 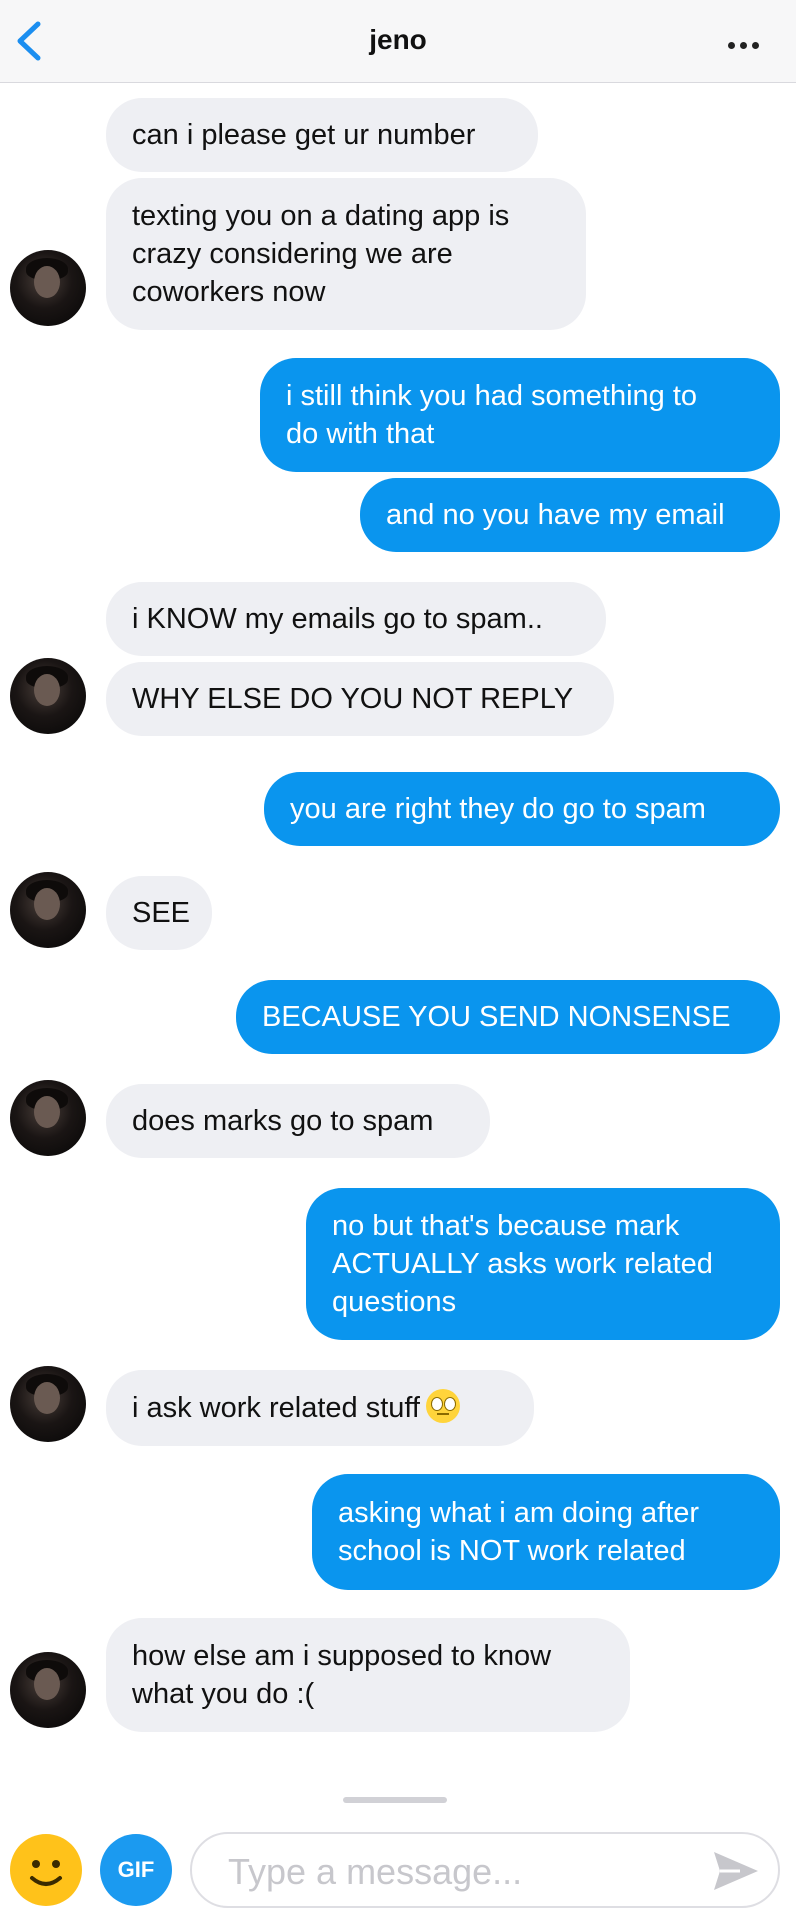 I want to click on message-input-container, so click(x=485, y=1870).